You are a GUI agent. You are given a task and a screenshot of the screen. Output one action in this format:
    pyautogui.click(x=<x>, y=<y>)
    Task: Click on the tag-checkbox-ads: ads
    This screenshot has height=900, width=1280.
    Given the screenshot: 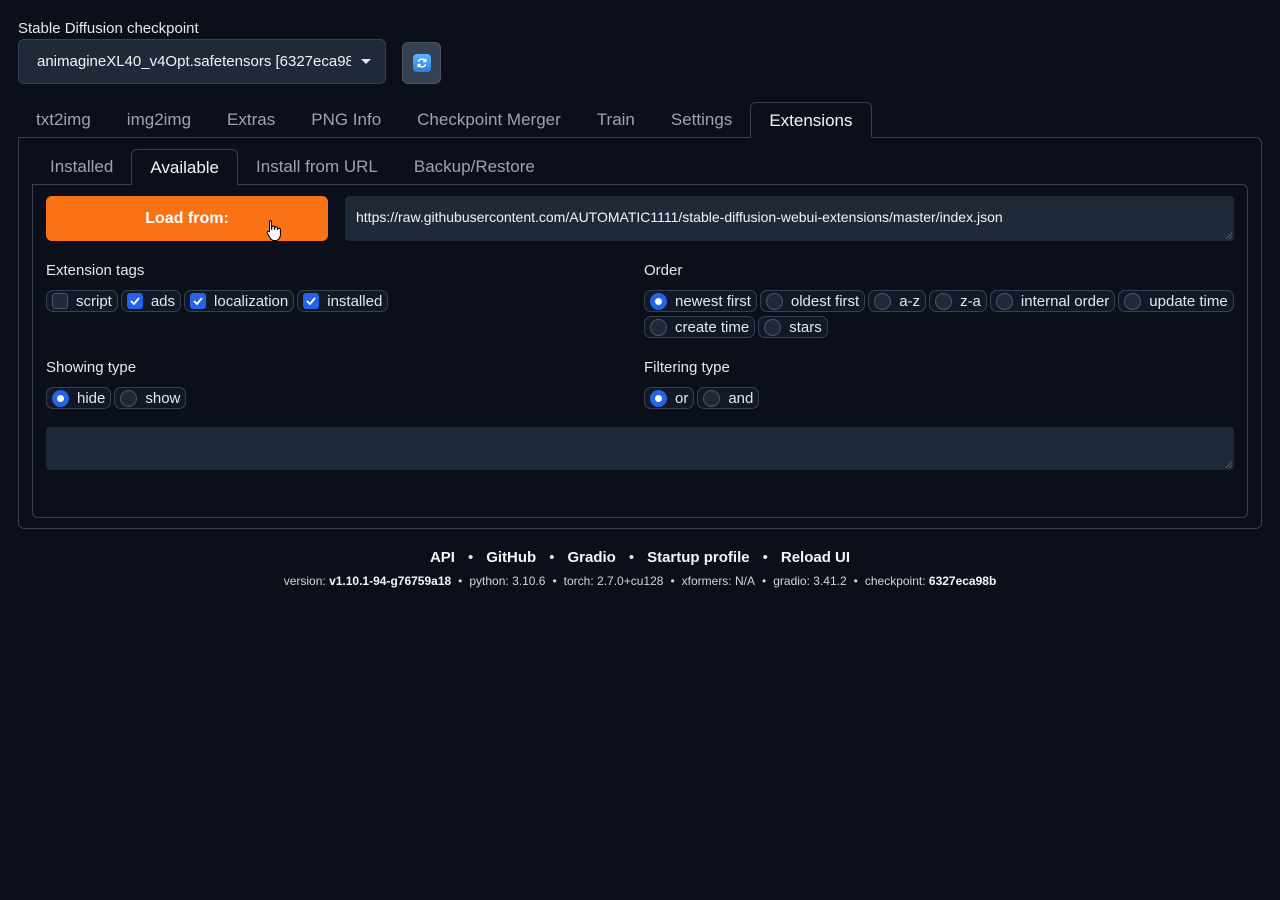 What is the action you would take?
    pyautogui.click(x=151, y=301)
    